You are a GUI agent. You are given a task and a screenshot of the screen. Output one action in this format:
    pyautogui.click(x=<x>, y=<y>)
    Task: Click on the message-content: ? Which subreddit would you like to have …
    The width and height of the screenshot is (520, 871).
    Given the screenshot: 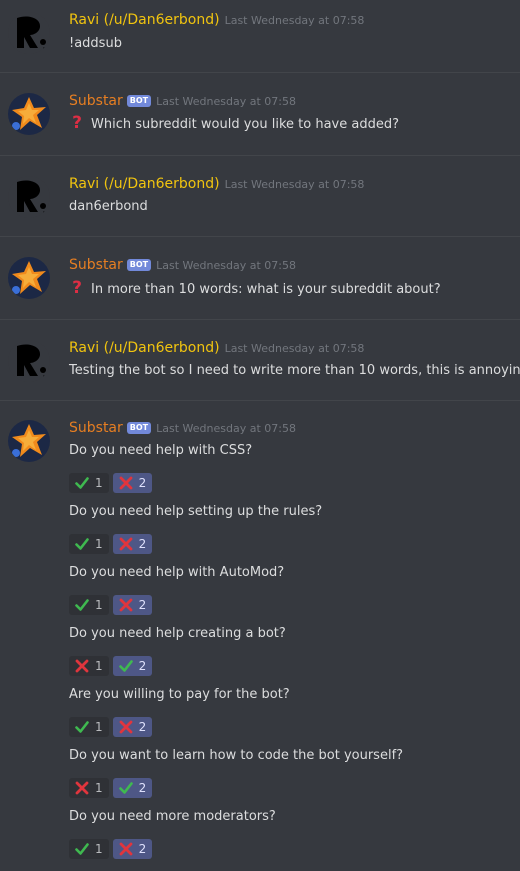 What is the action you would take?
    pyautogui.click(x=234, y=124)
    